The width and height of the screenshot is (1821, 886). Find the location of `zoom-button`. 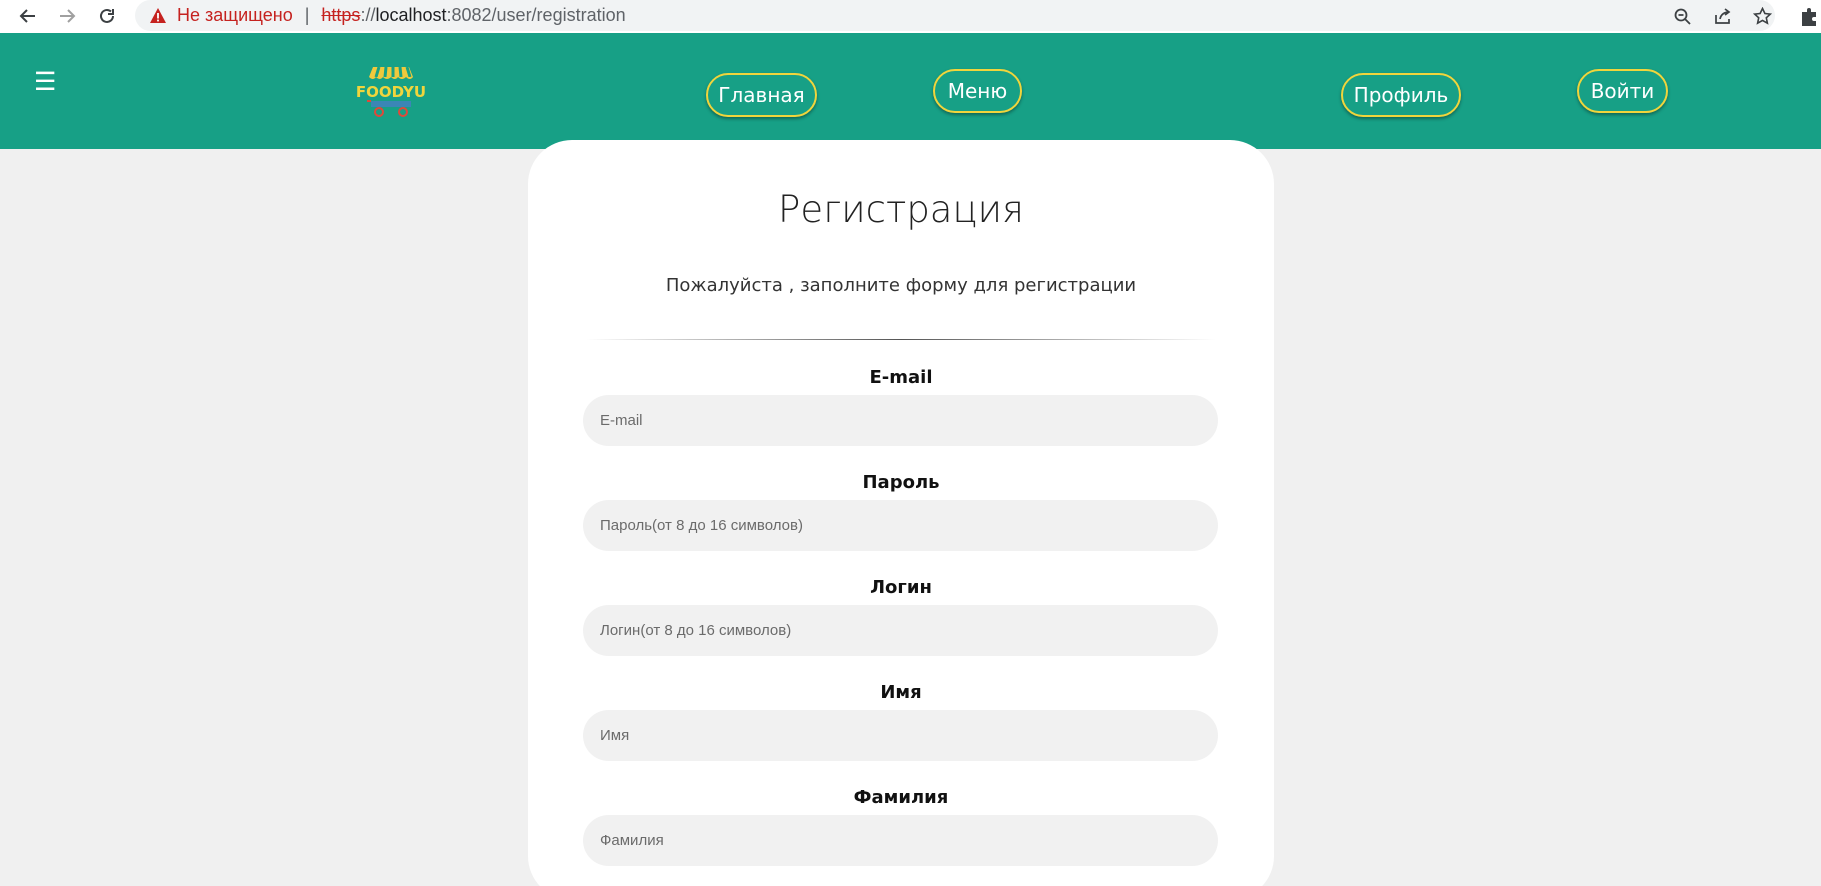

zoom-button is located at coordinates (1682, 16).